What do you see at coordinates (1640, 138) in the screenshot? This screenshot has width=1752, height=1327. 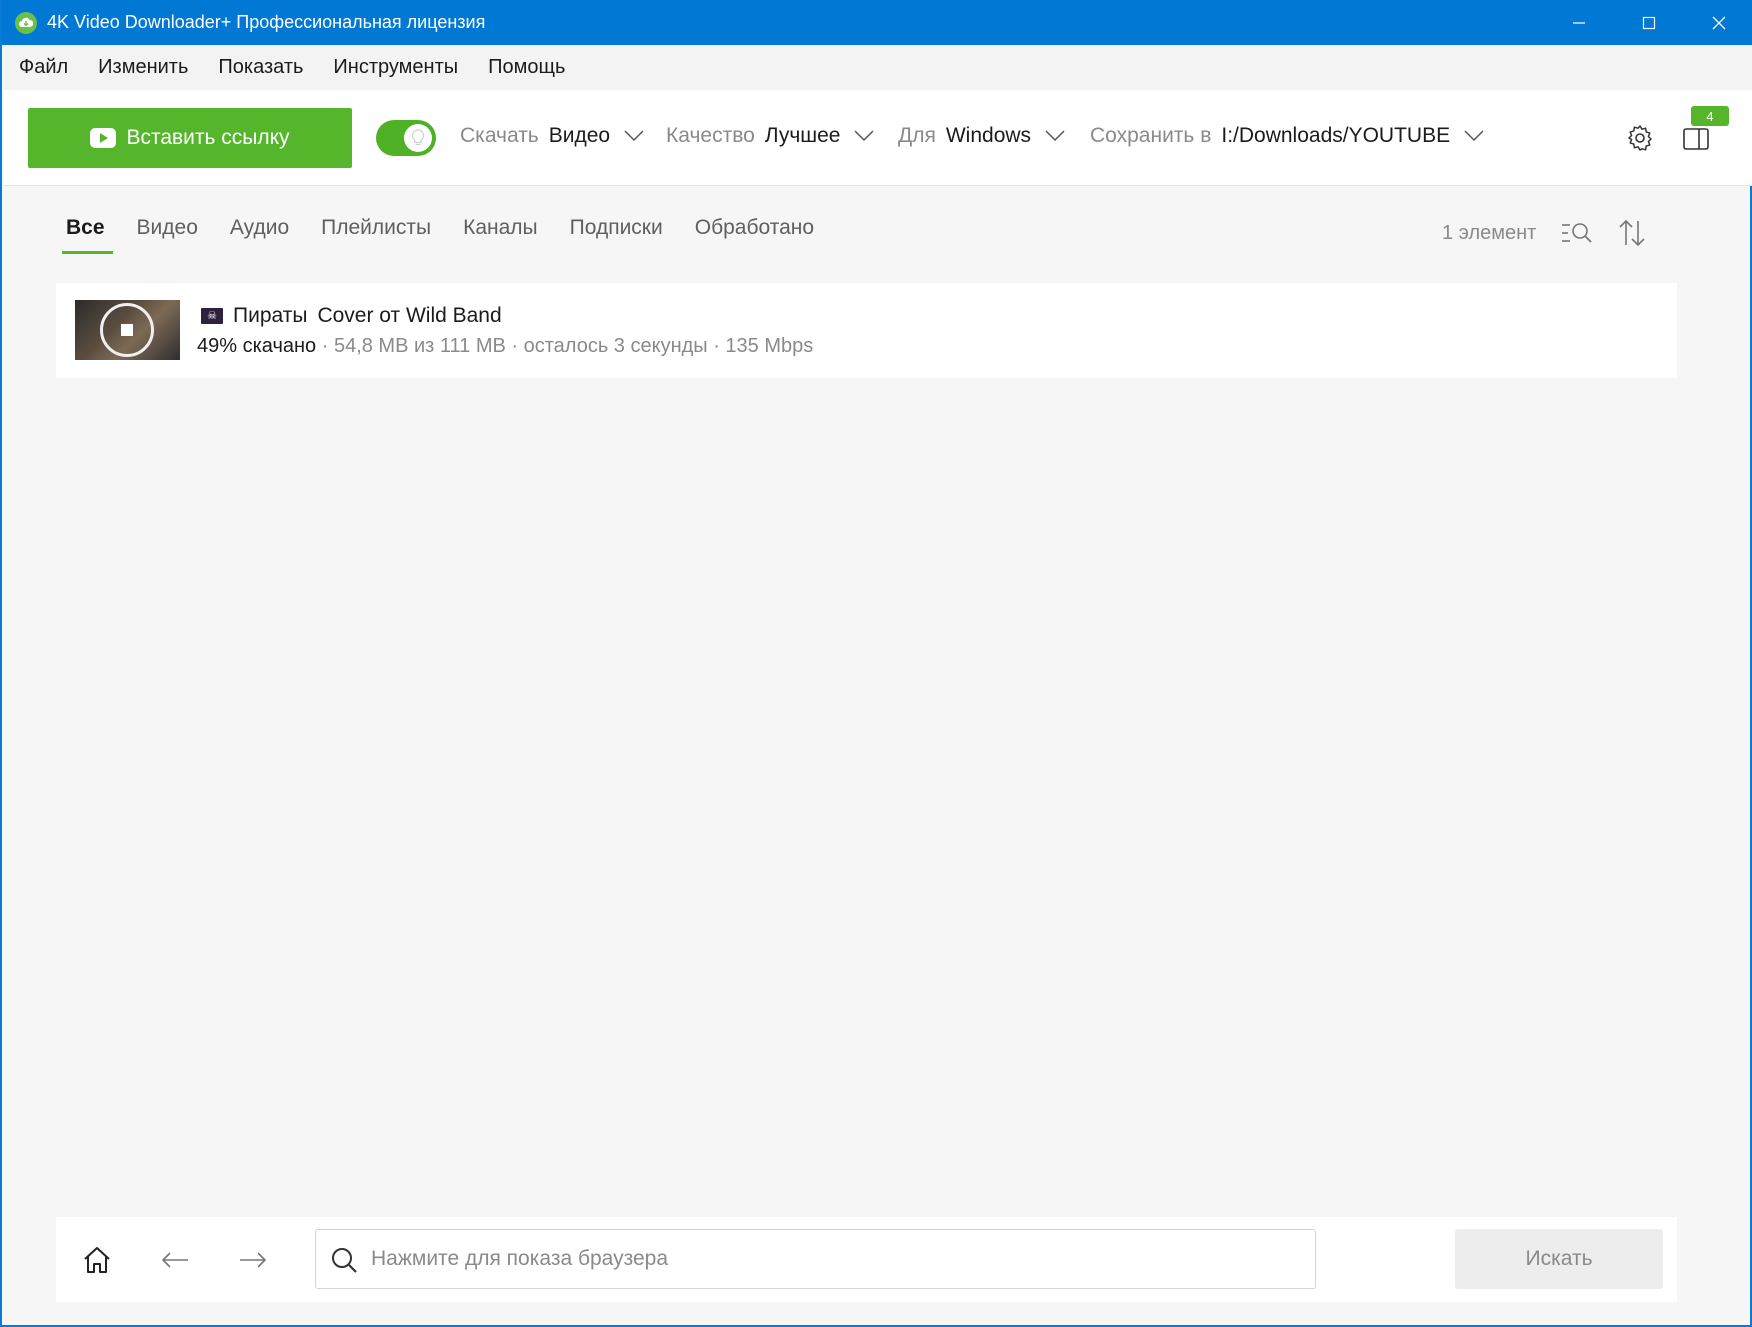 I see `gear-icon` at bounding box center [1640, 138].